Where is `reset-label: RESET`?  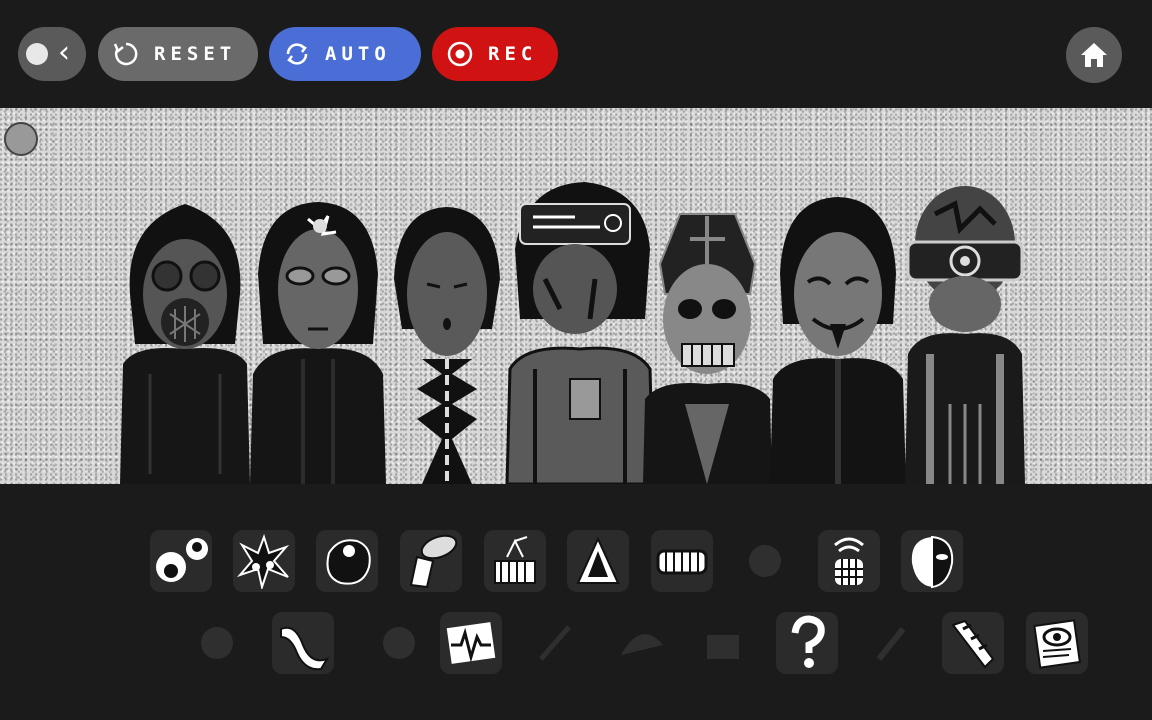 reset-label: RESET is located at coordinates (195, 54).